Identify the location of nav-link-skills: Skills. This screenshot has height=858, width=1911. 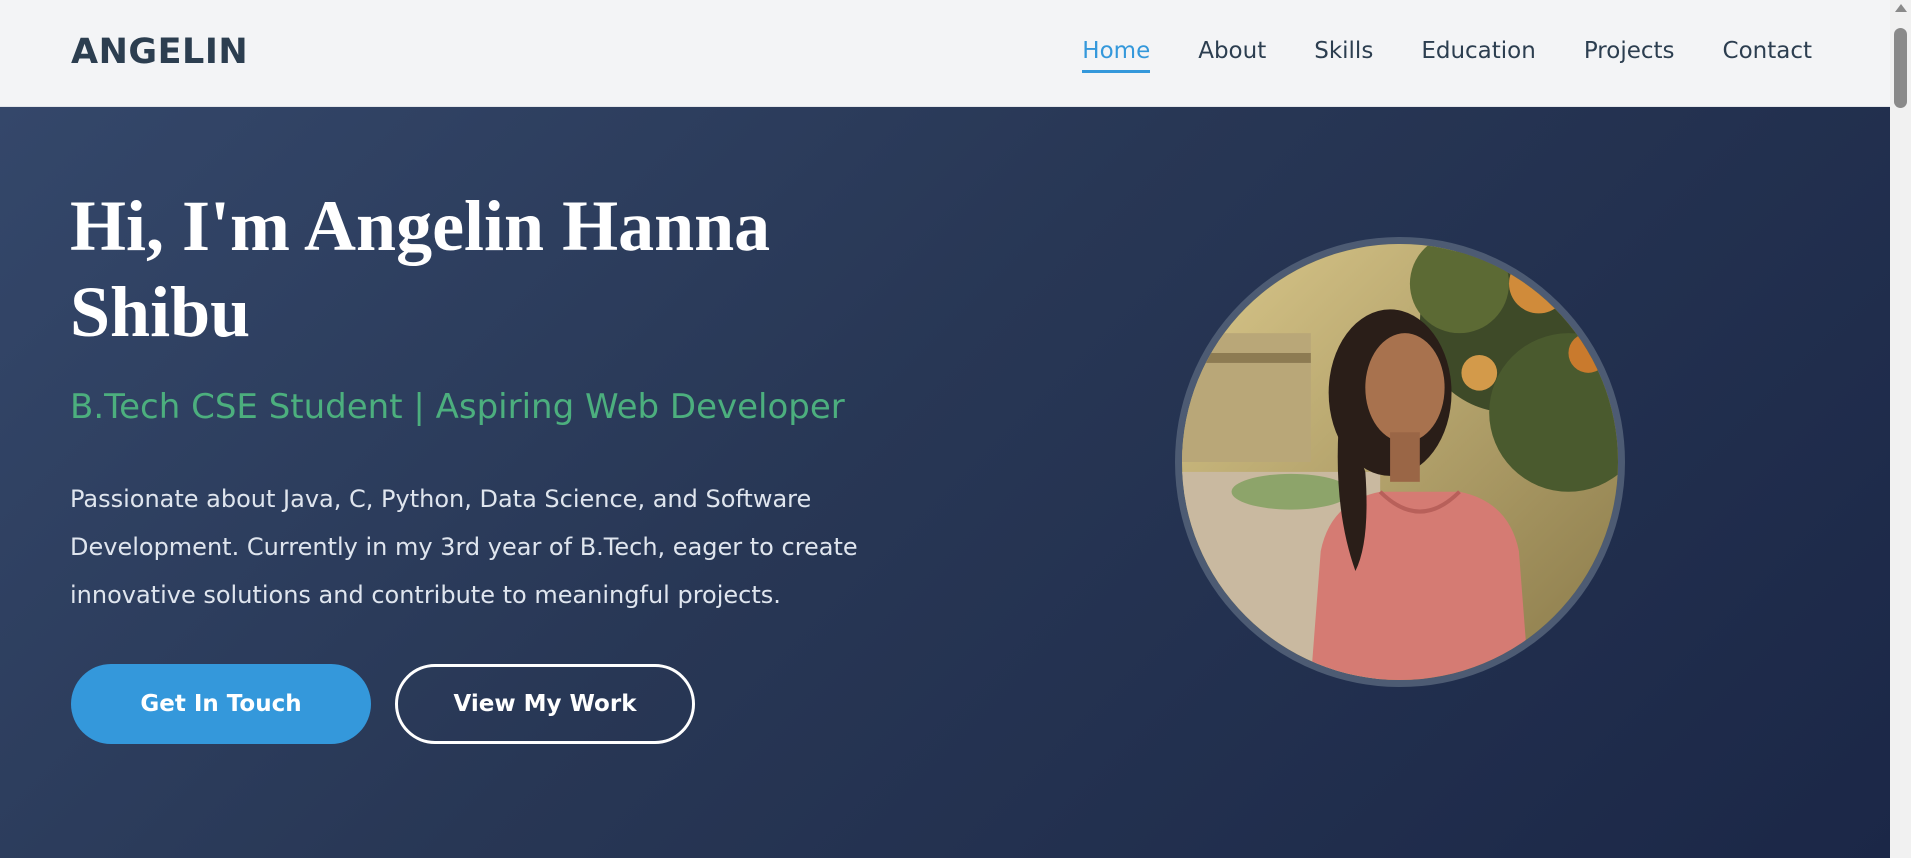
(1343, 55).